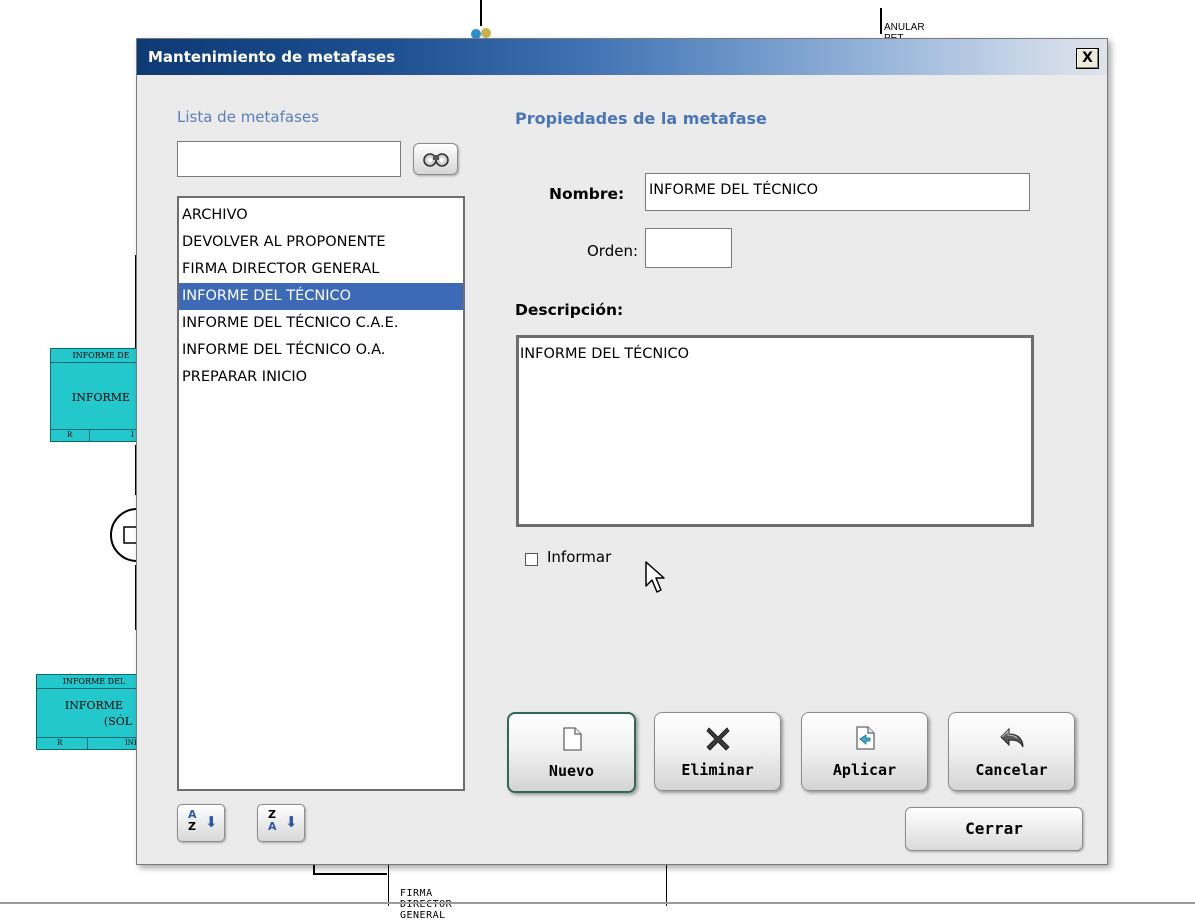 Image resolution: width=1195 pixels, height=921 pixels. Describe the element at coordinates (248, 117) in the screenshot. I see `list-title: Lista de metafases` at that location.